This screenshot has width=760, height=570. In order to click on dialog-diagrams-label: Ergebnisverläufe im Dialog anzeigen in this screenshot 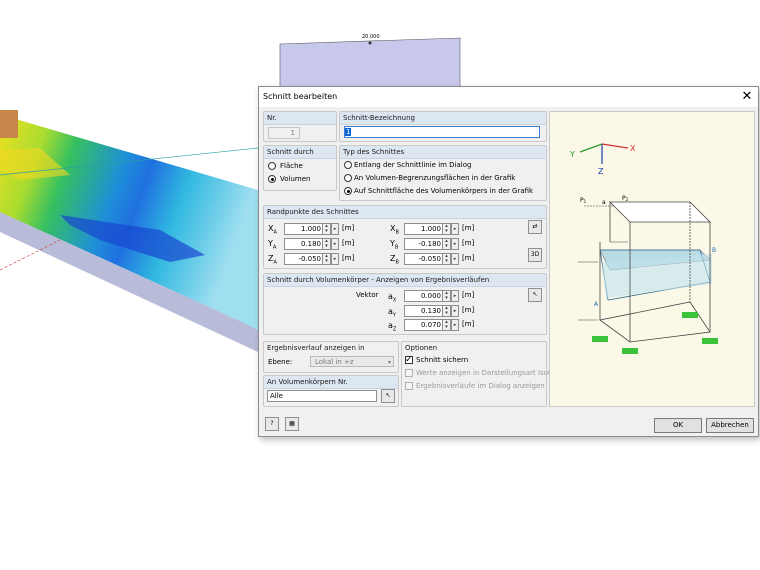, I will do `click(480, 386)`.